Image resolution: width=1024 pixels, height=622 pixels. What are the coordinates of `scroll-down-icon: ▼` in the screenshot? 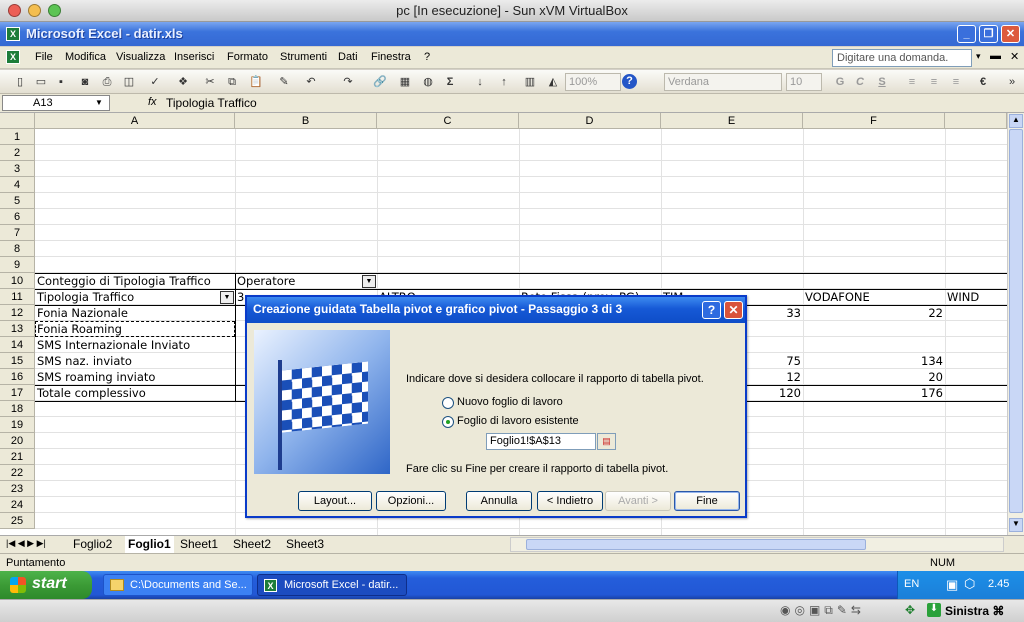 It's located at (1016, 525).